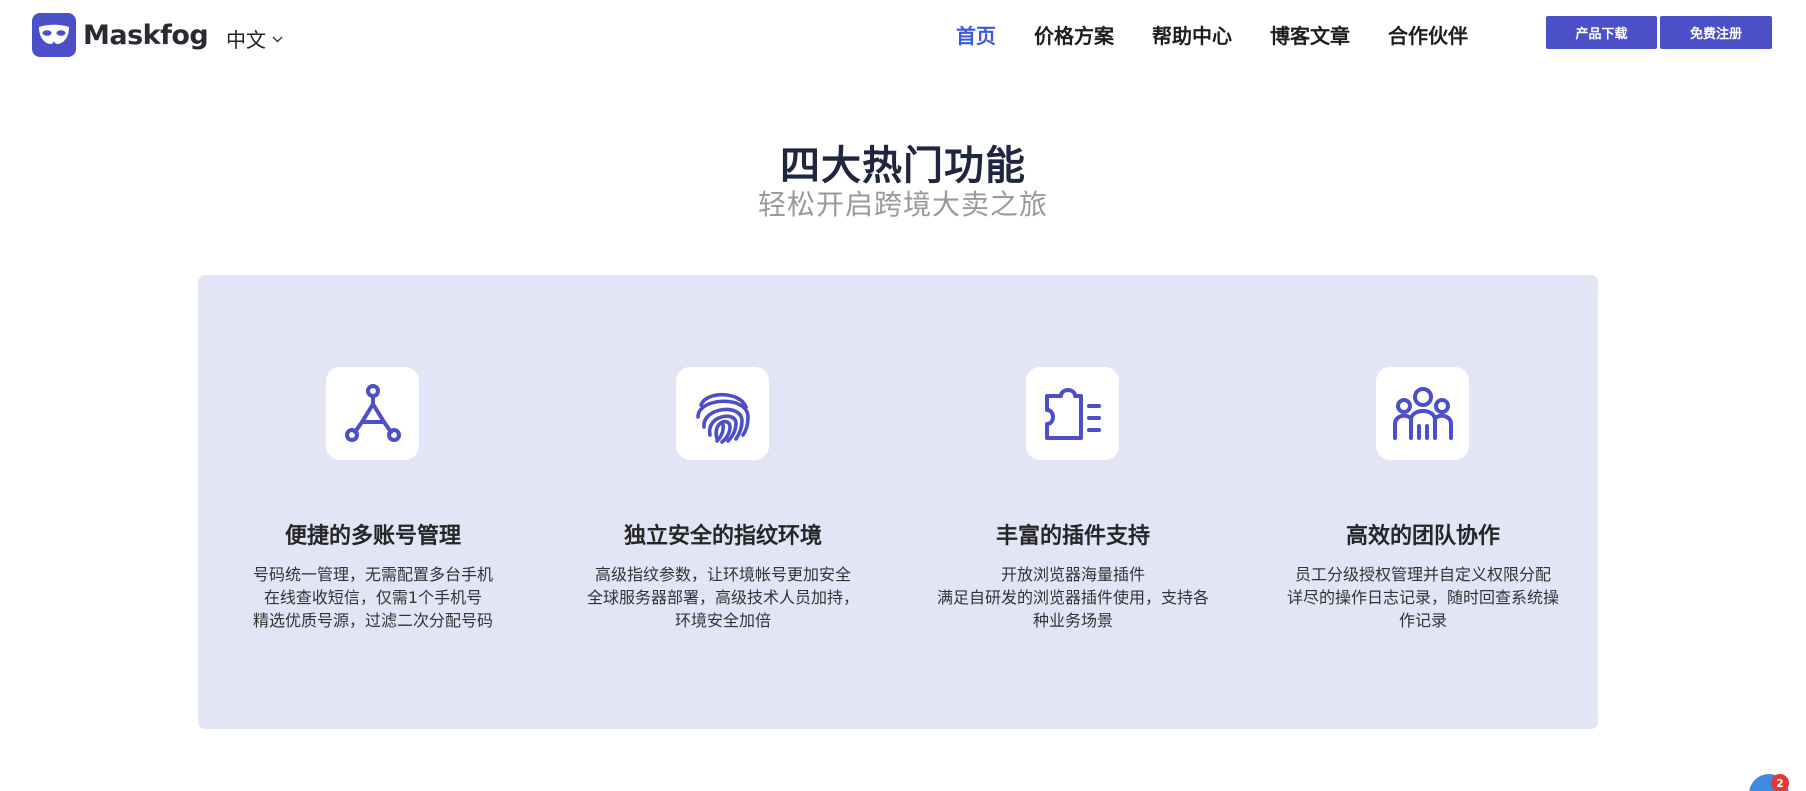  I want to click on register-button: 免费注册, so click(1716, 32).